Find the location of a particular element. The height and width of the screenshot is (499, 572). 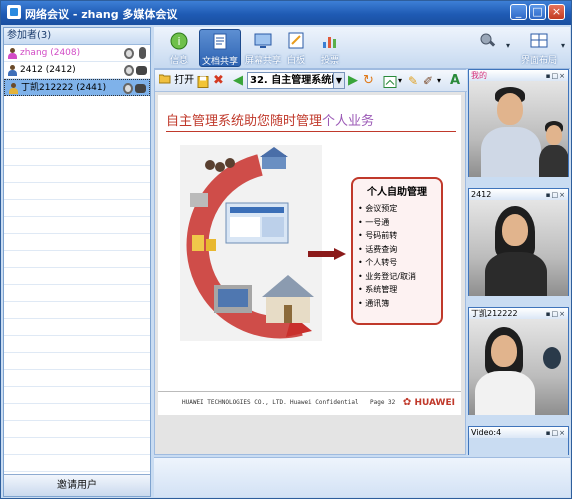

webcam-icon is located at coordinates (552, 358).